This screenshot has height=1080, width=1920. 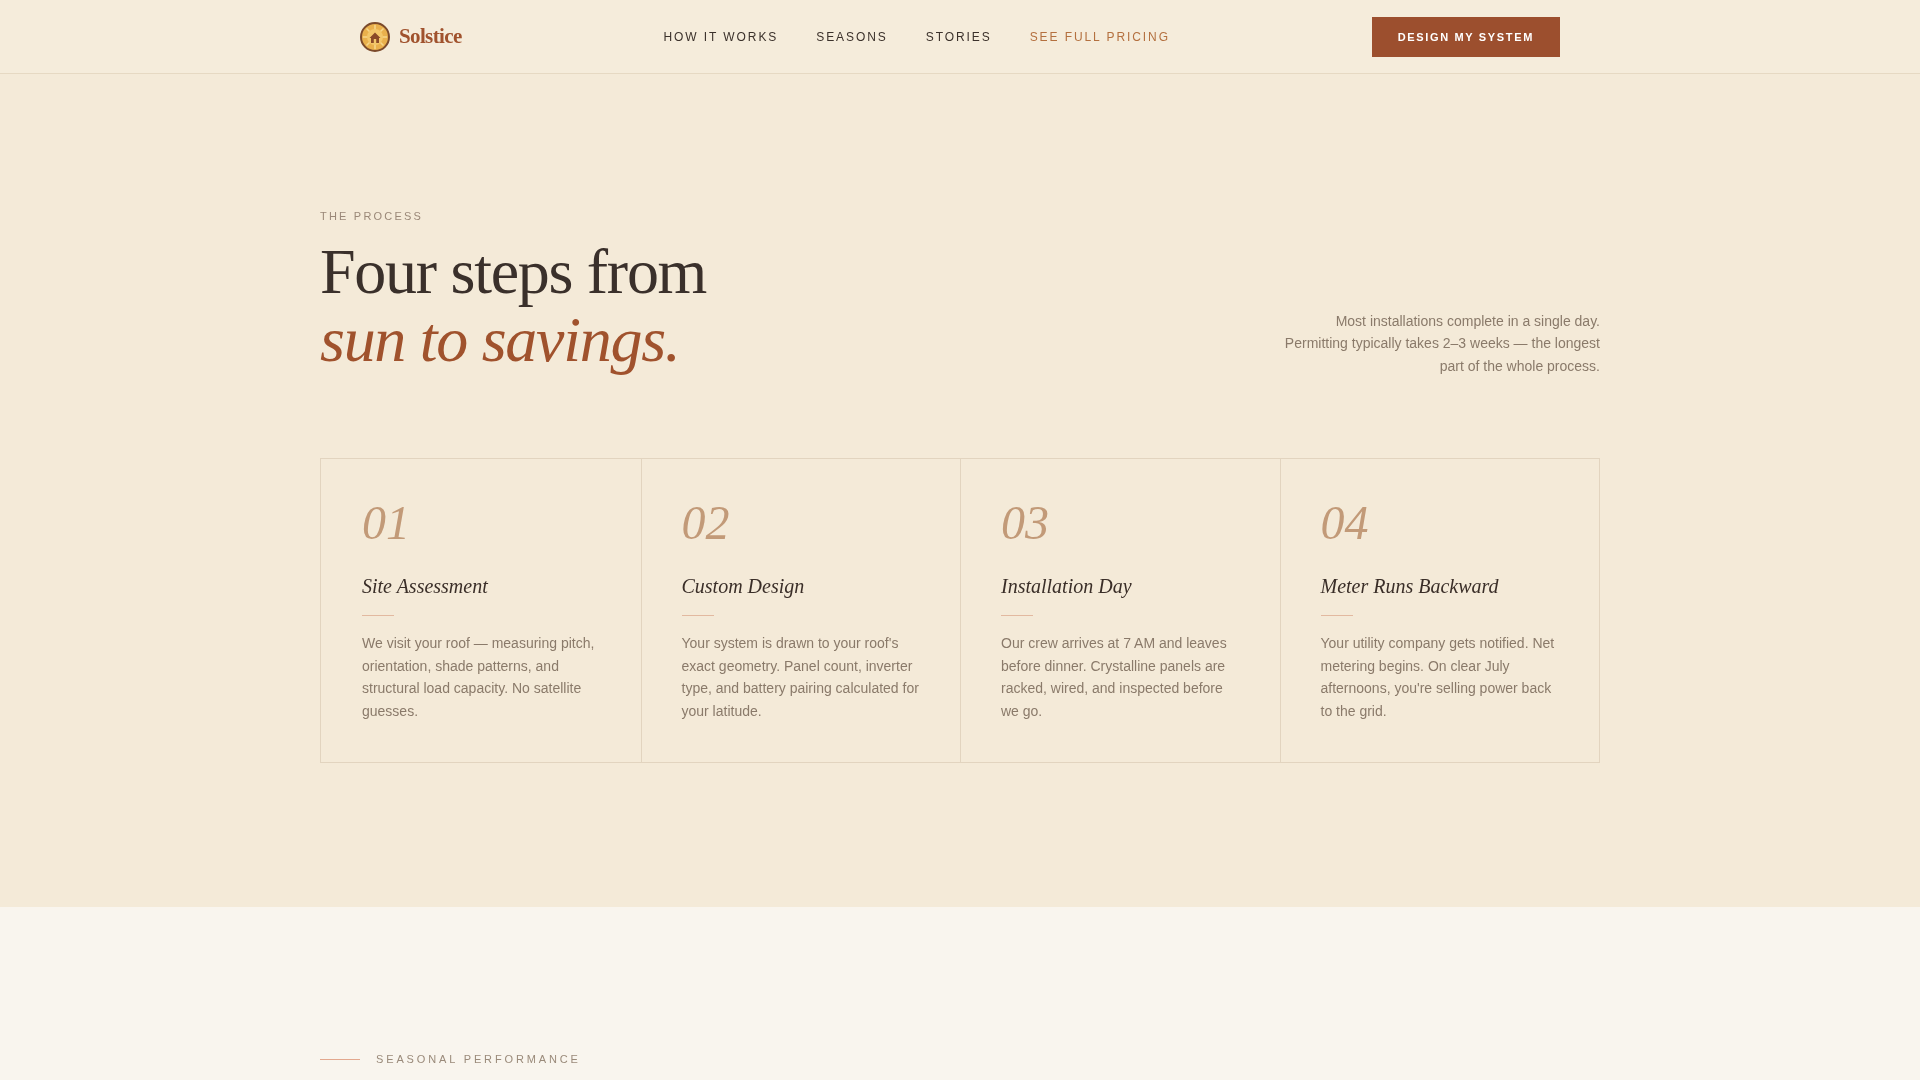 I want to click on section-eyebrow: SEASONAL PERFORMANCE, so click(x=478, y=1059).